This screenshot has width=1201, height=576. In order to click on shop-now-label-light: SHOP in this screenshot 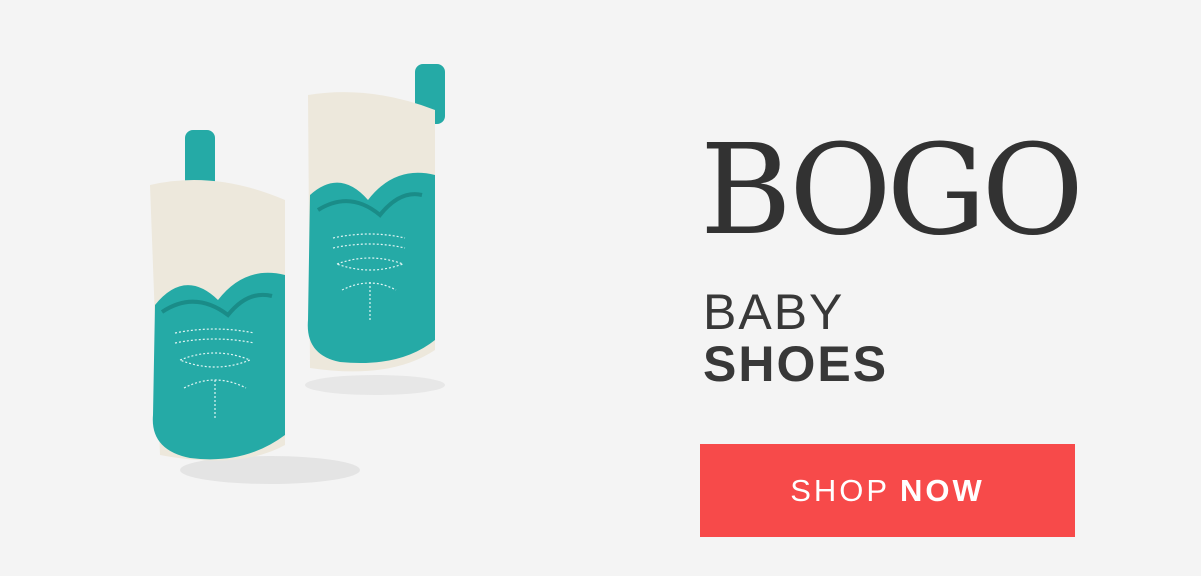, I will do `click(840, 490)`.